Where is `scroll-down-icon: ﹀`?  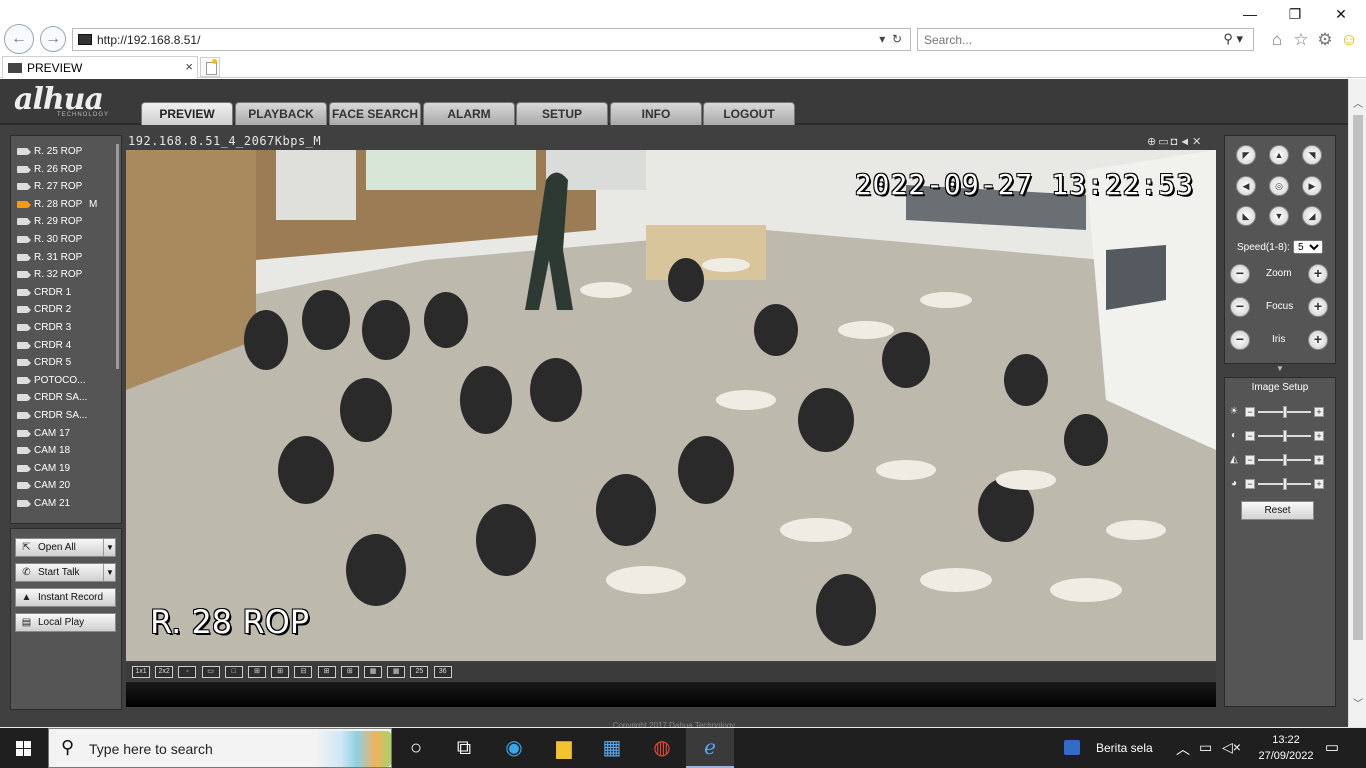 scroll-down-icon: ﹀ is located at coordinates (1358, 702).